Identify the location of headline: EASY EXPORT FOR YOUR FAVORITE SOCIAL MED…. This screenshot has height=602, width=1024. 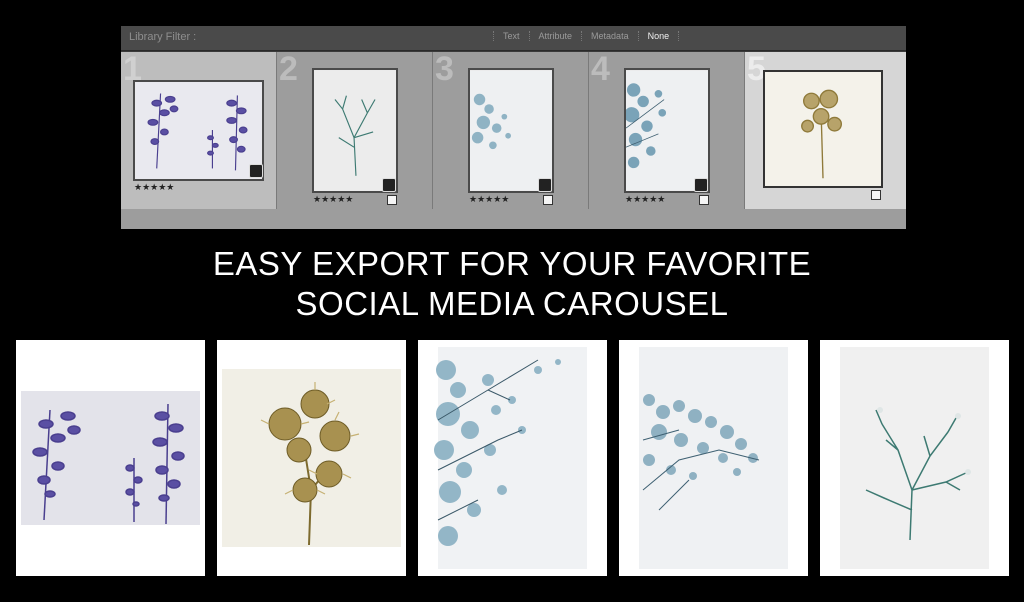
(512, 284).